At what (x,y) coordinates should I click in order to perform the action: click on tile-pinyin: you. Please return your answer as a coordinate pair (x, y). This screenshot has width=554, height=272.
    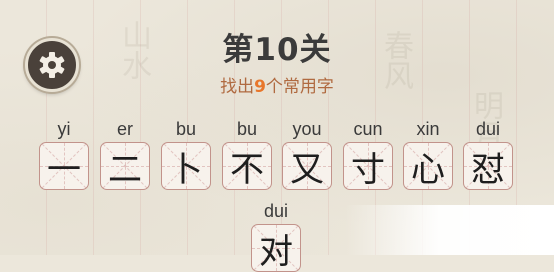
    Looking at the image, I should click on (307, 129).